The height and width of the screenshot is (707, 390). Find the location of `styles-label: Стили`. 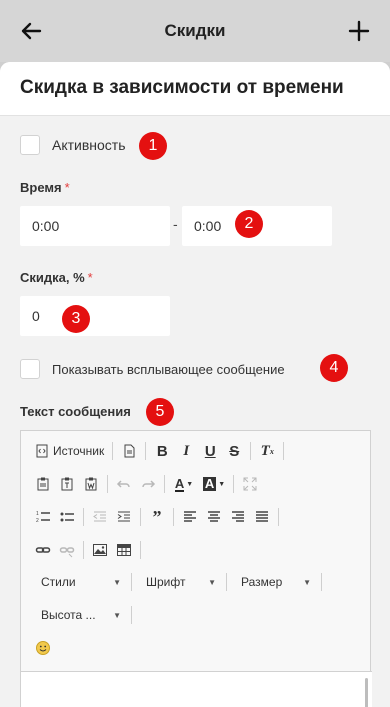

styles-label: Стили is located at coordinates (58, 582).